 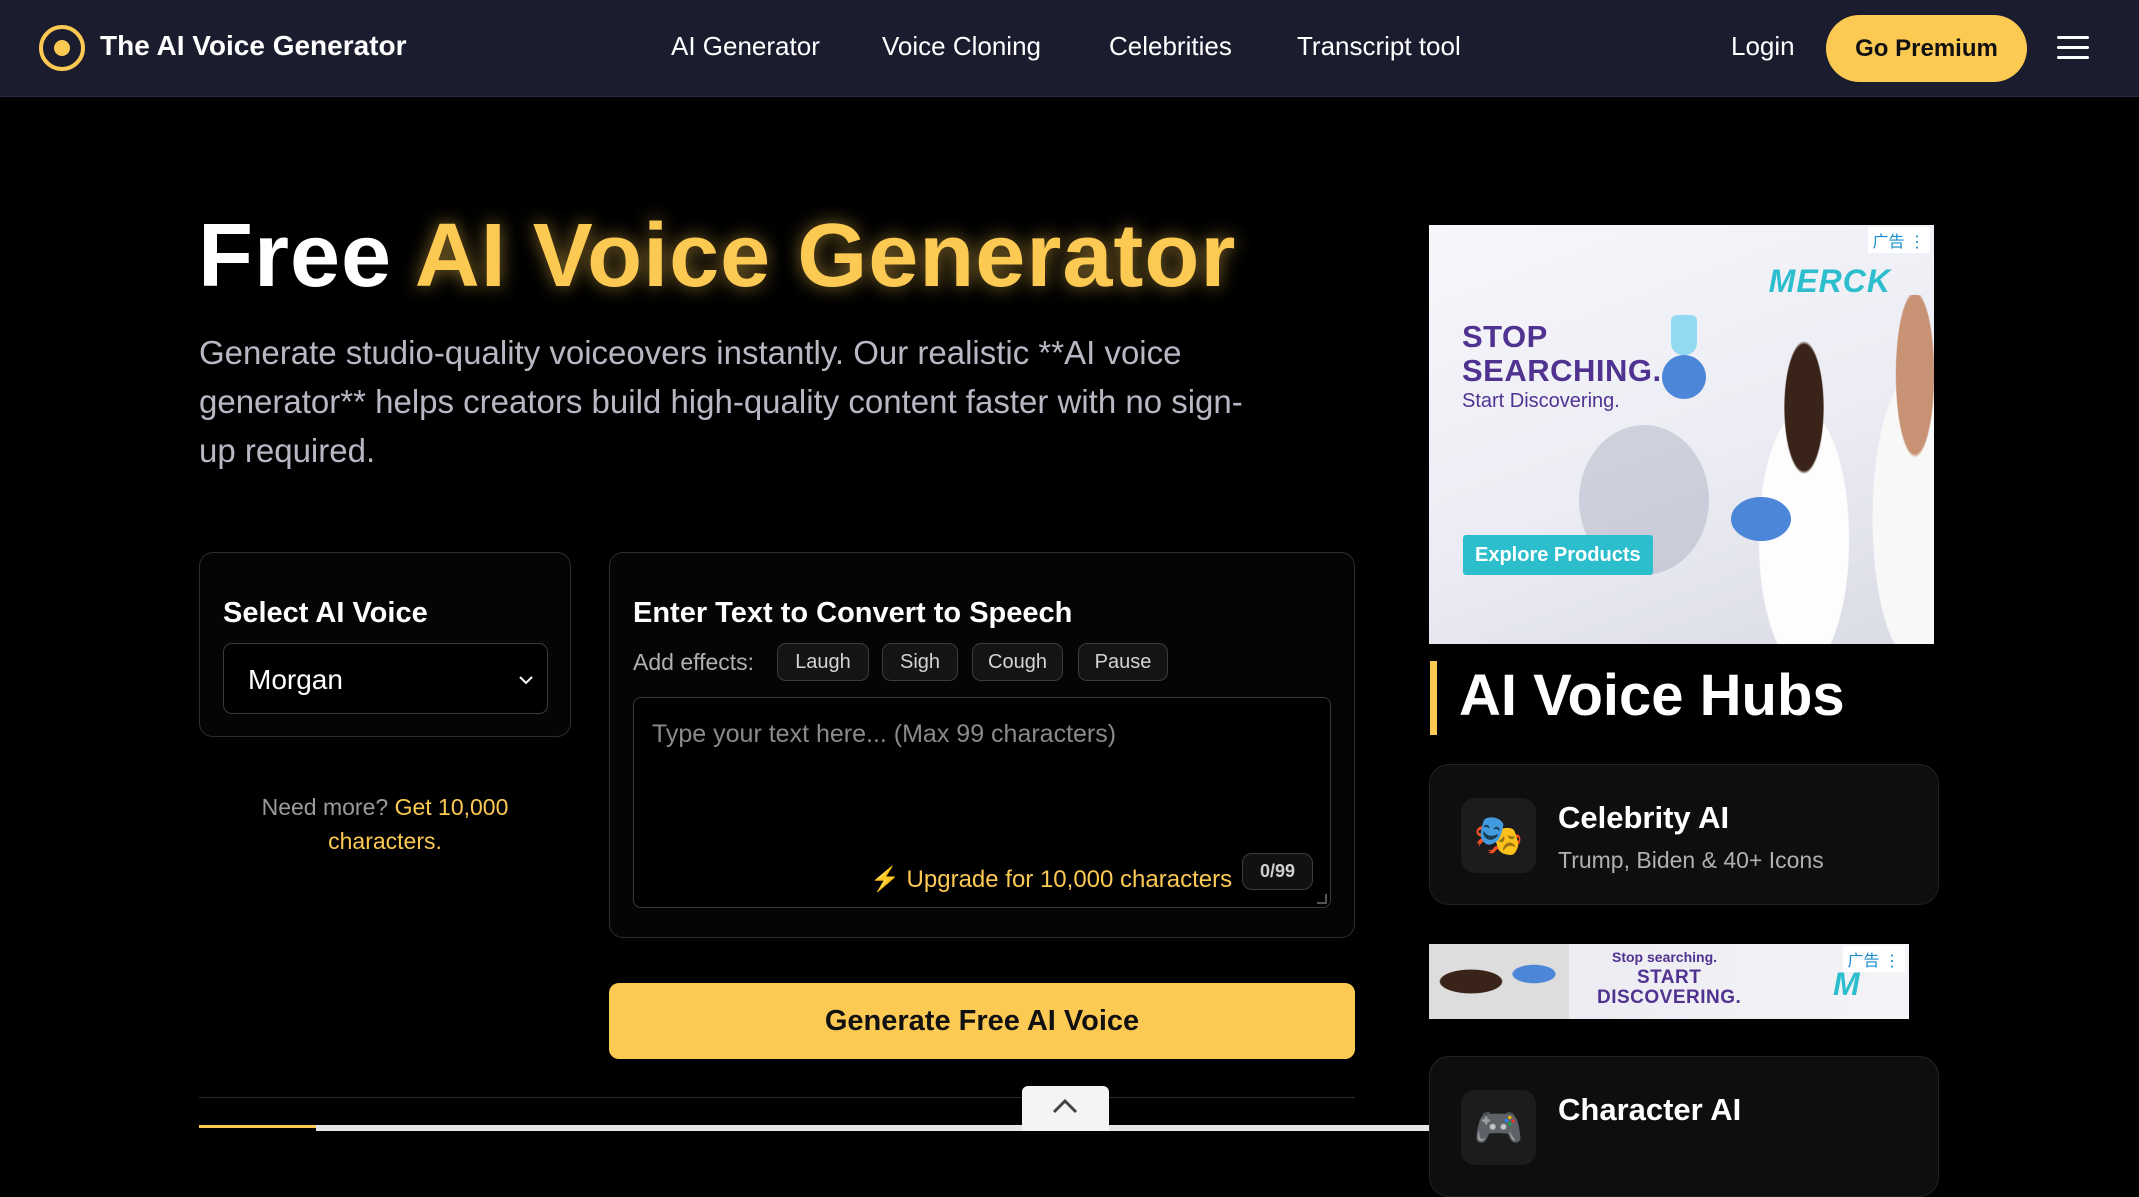 I want to click on logo-dot, so click(x=62, y=48).